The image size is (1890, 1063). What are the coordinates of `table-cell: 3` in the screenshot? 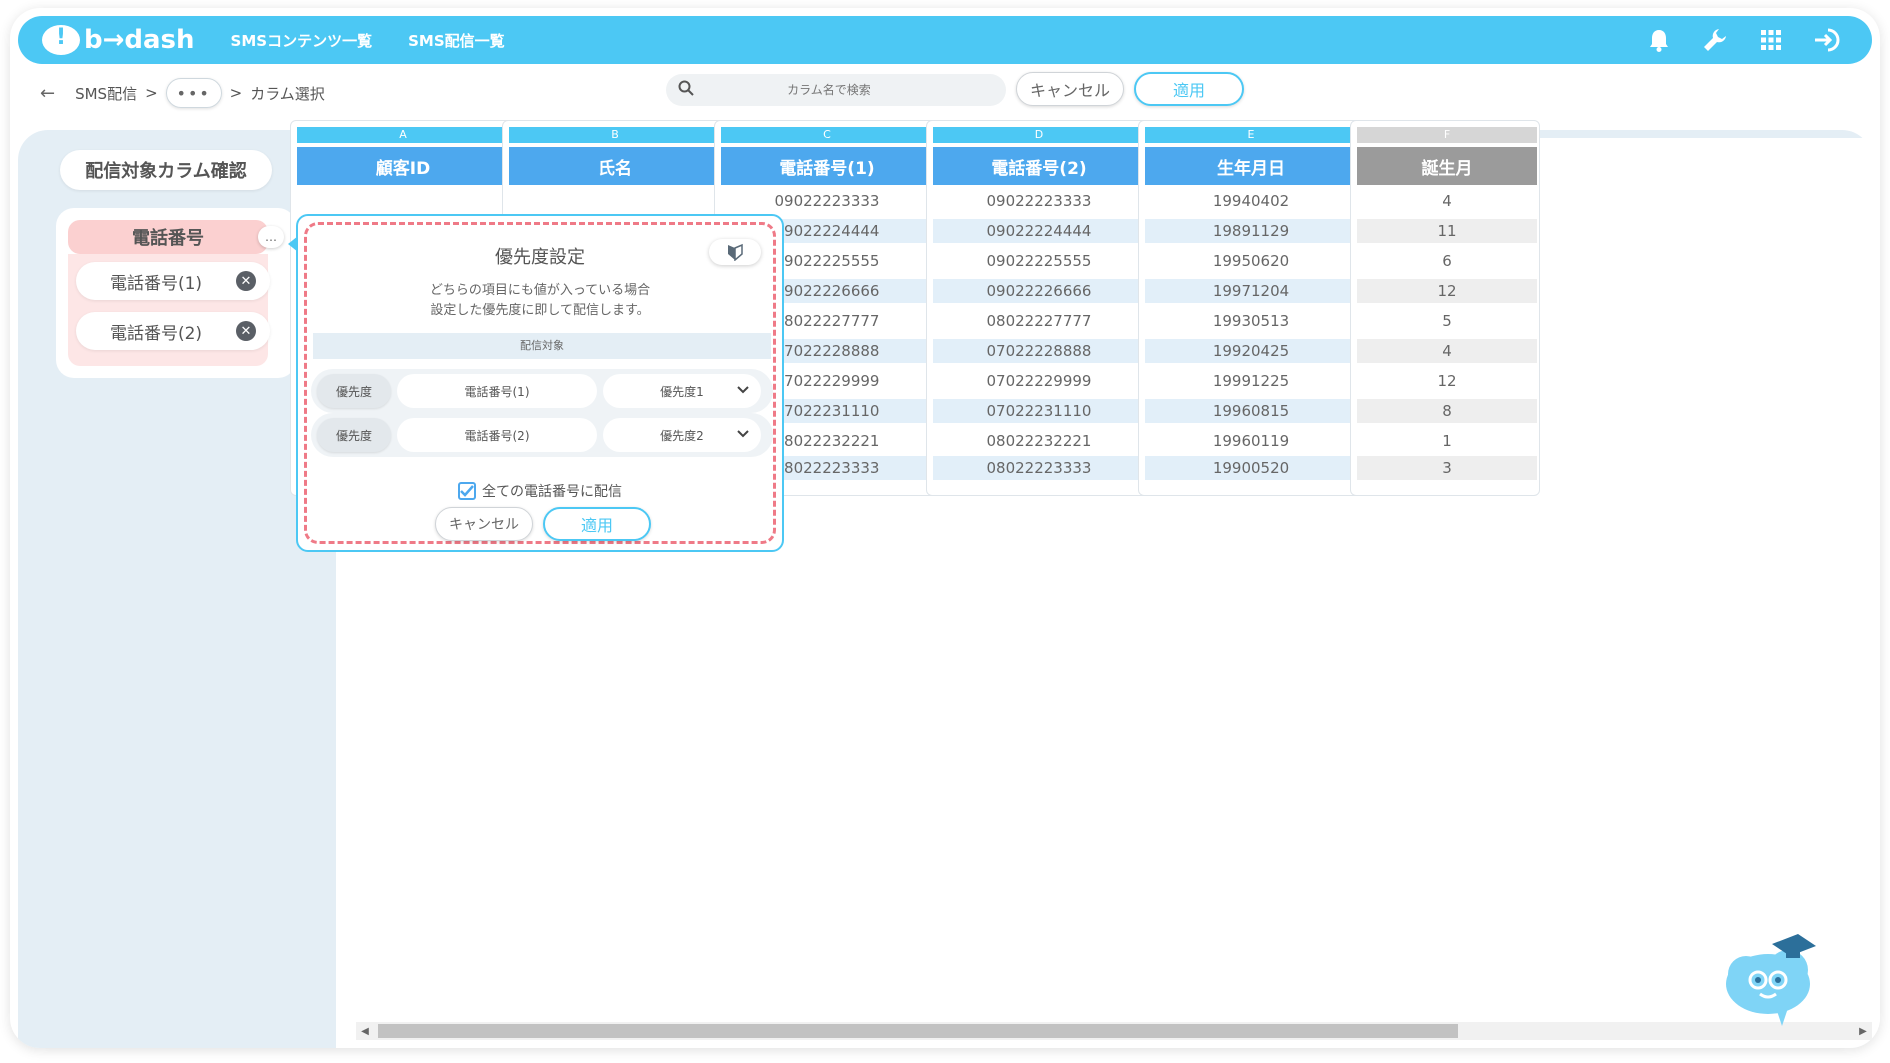 It's located at (1447, 468).